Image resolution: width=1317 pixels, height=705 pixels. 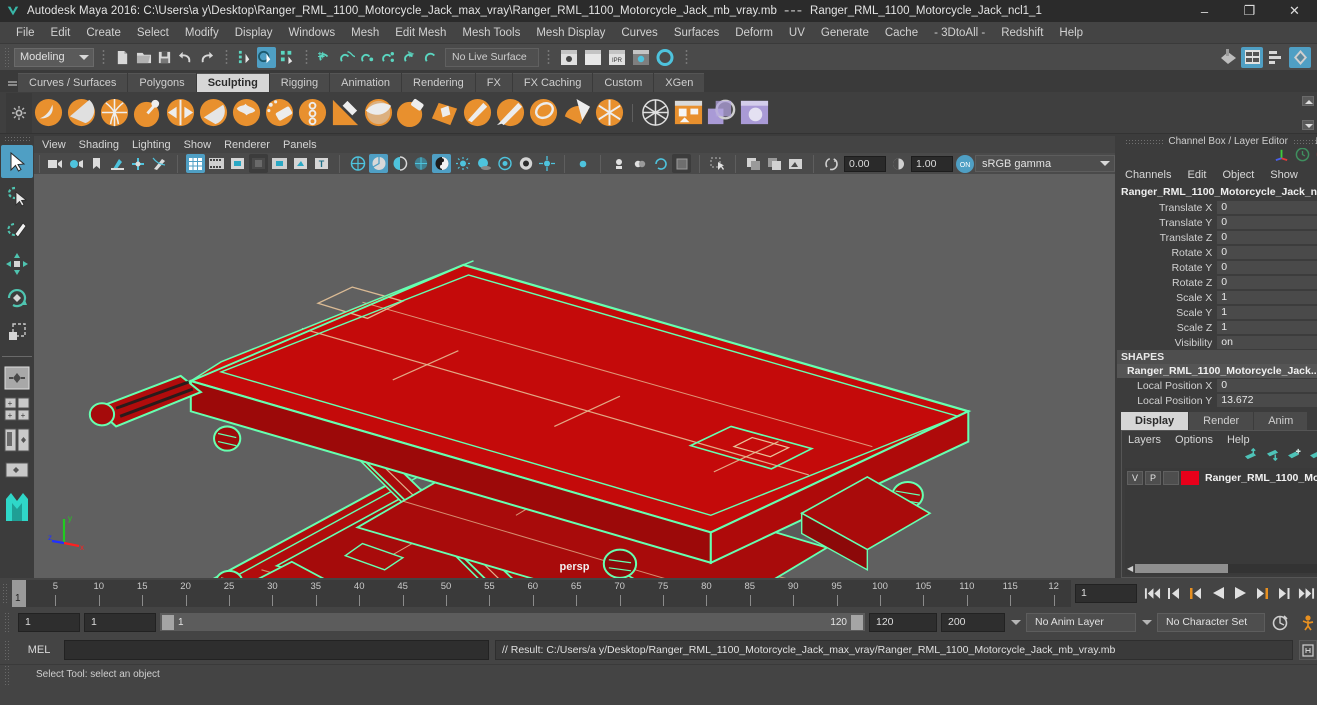 I want to click on cb-menu-edit: Edit, so click(x=1196, y=175).